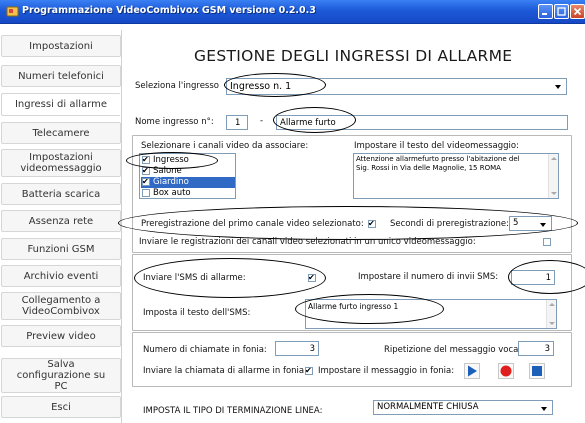 The image size is (585, 423). I want to click on channel-label: Giardino, so click(171, 182).